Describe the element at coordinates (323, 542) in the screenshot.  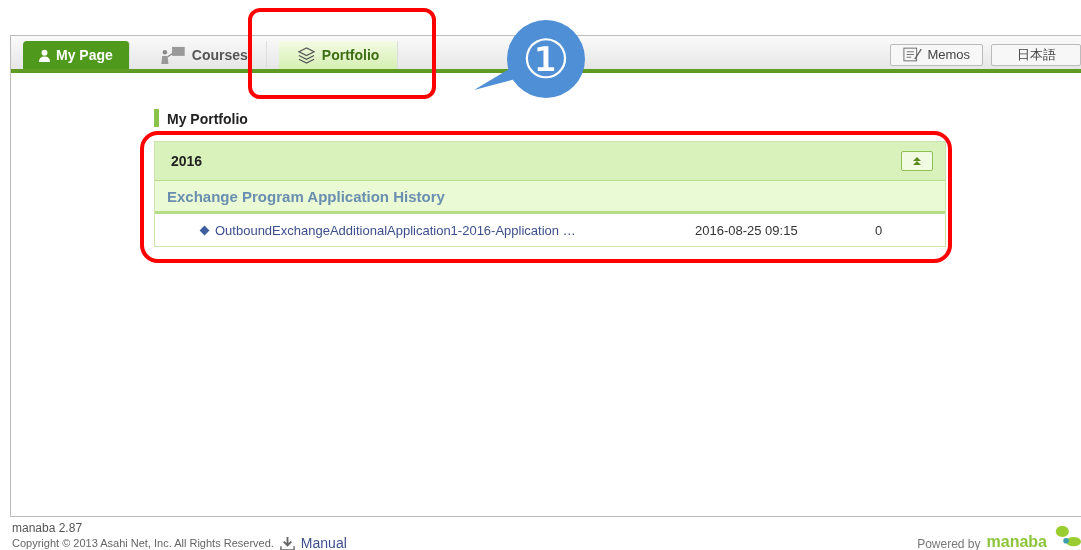
I see `manual-link: Manual` at that location.